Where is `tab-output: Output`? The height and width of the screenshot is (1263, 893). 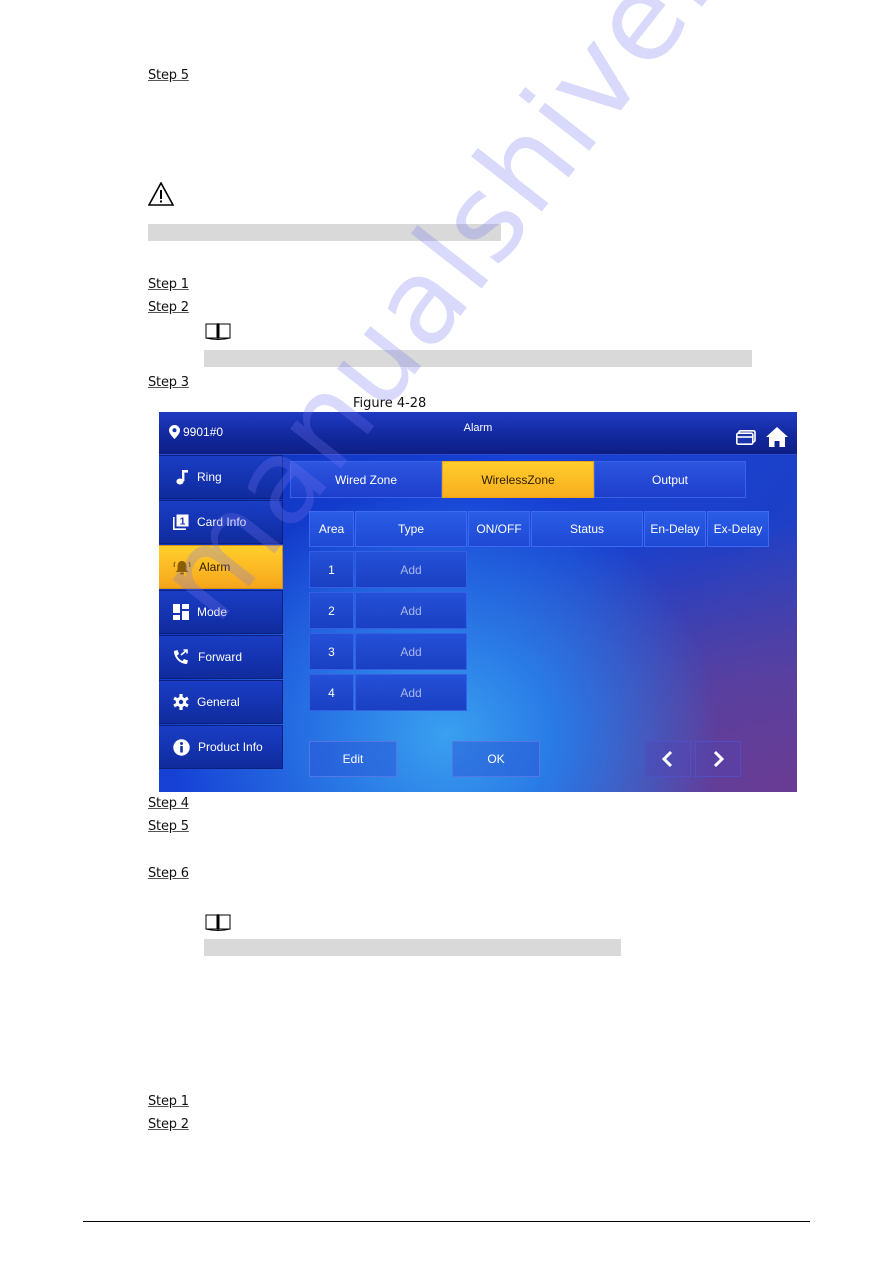 tab-output: Output is located at coordinates (670, 479).